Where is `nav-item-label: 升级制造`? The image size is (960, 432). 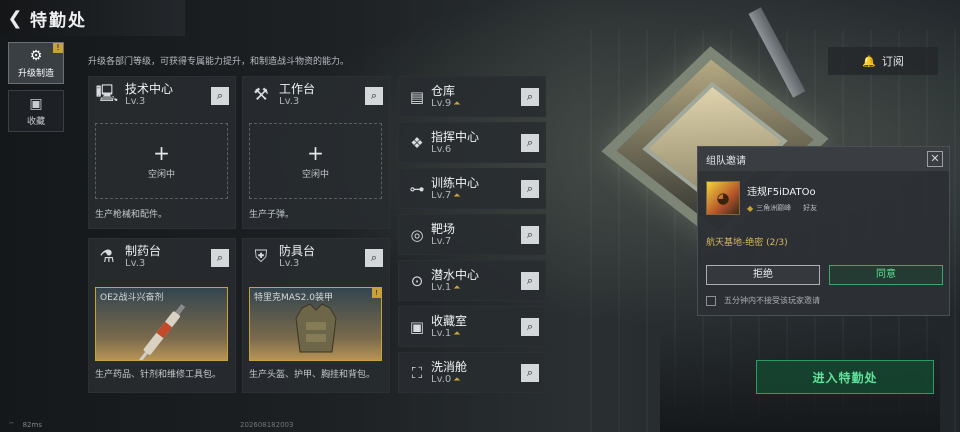 nav-item-label: 升级制造 is located at coordinates (35, 73).